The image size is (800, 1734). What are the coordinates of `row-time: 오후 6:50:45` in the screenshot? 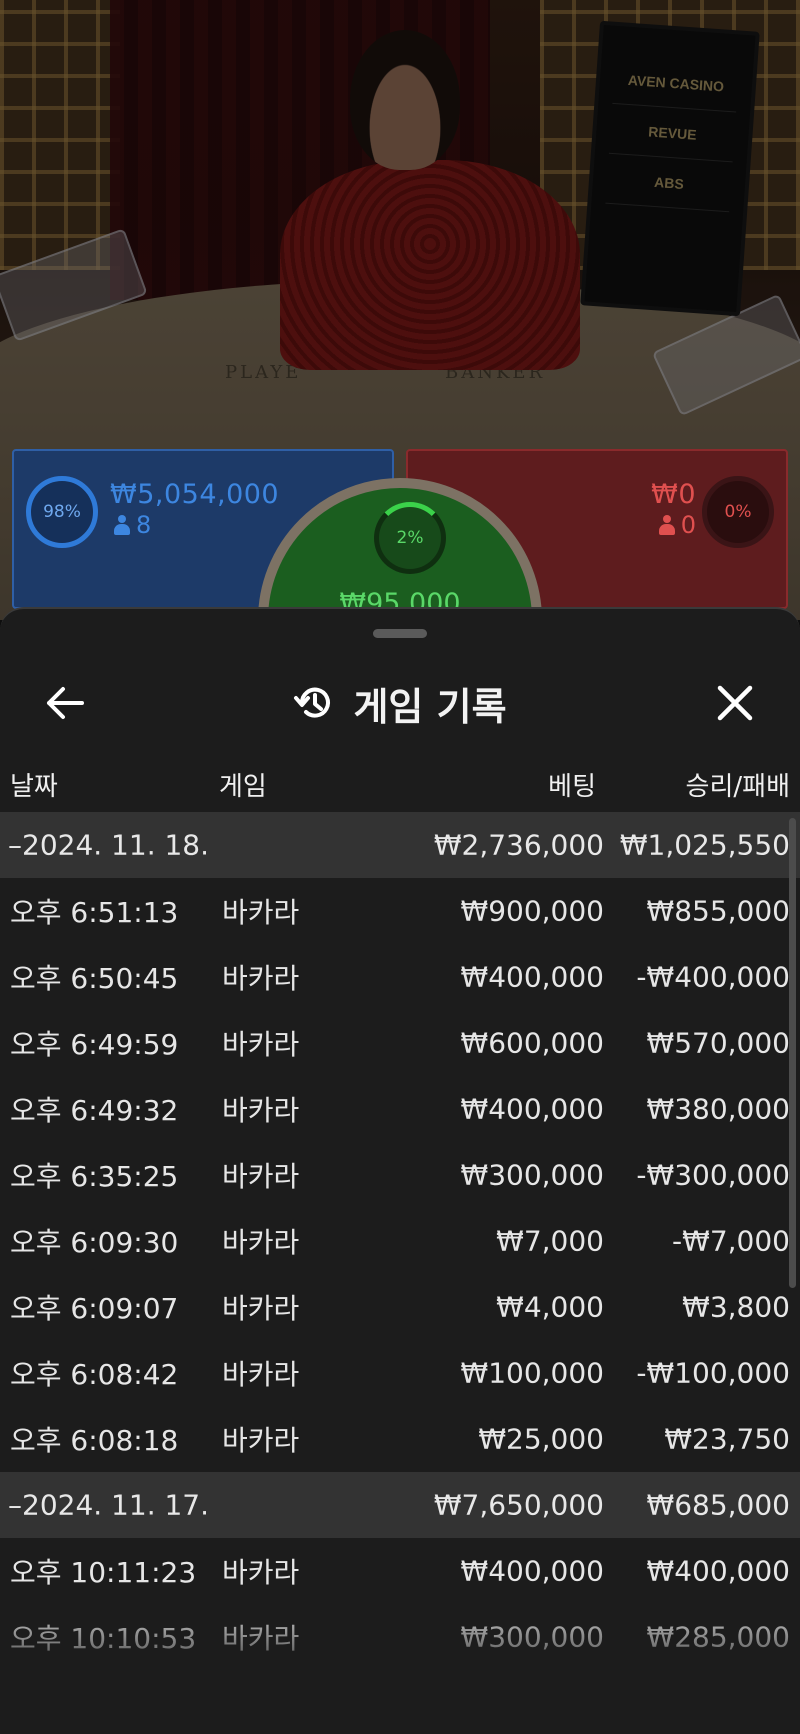 It's located at (94, 978).